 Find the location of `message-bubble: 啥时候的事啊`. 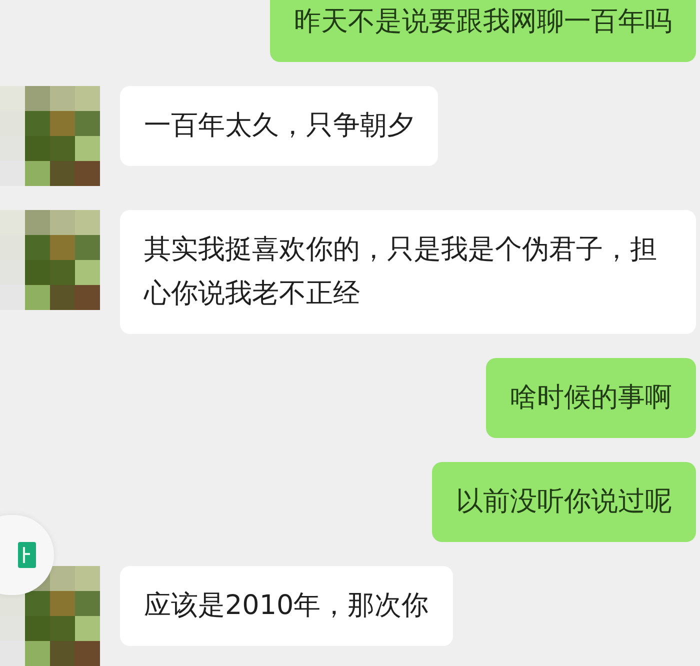

message-bubble: 啥时候的事啊 is located at coordinates (591, 398).